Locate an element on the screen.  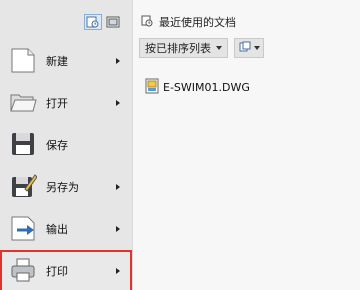
menu-item-label: 打印 is located at coordinates (57, 271).